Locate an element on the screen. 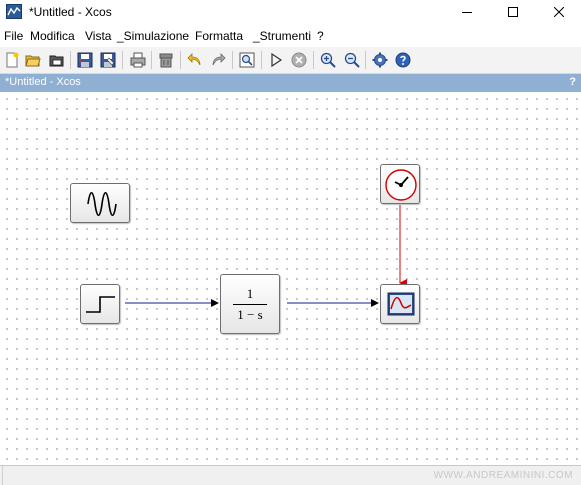 The height and width of the screenshot is (485, 581). fit-diagram-icon is located at coordinates (247, 60).